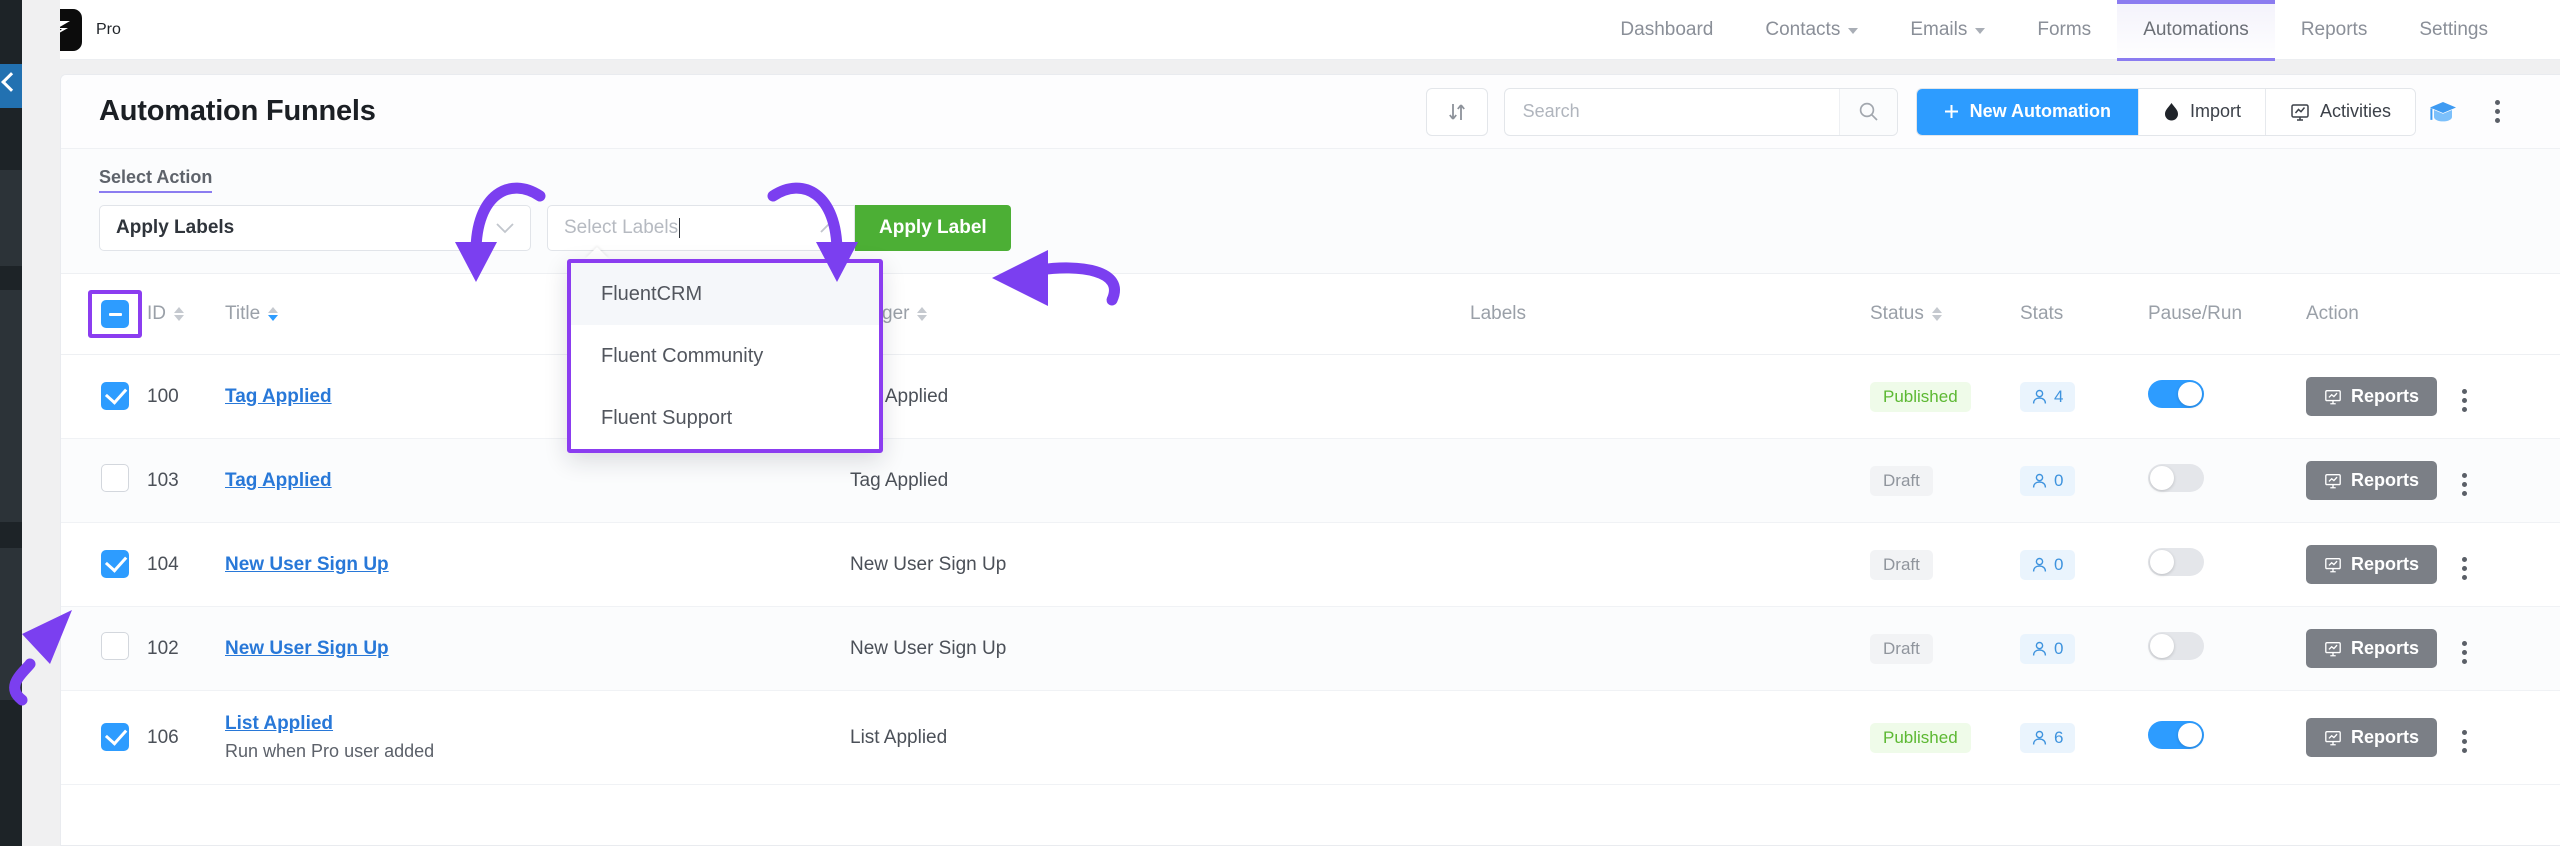 The image size is (2560, 846). I want to click on nav-dashboard: Dashboard, so click(1666, 30).